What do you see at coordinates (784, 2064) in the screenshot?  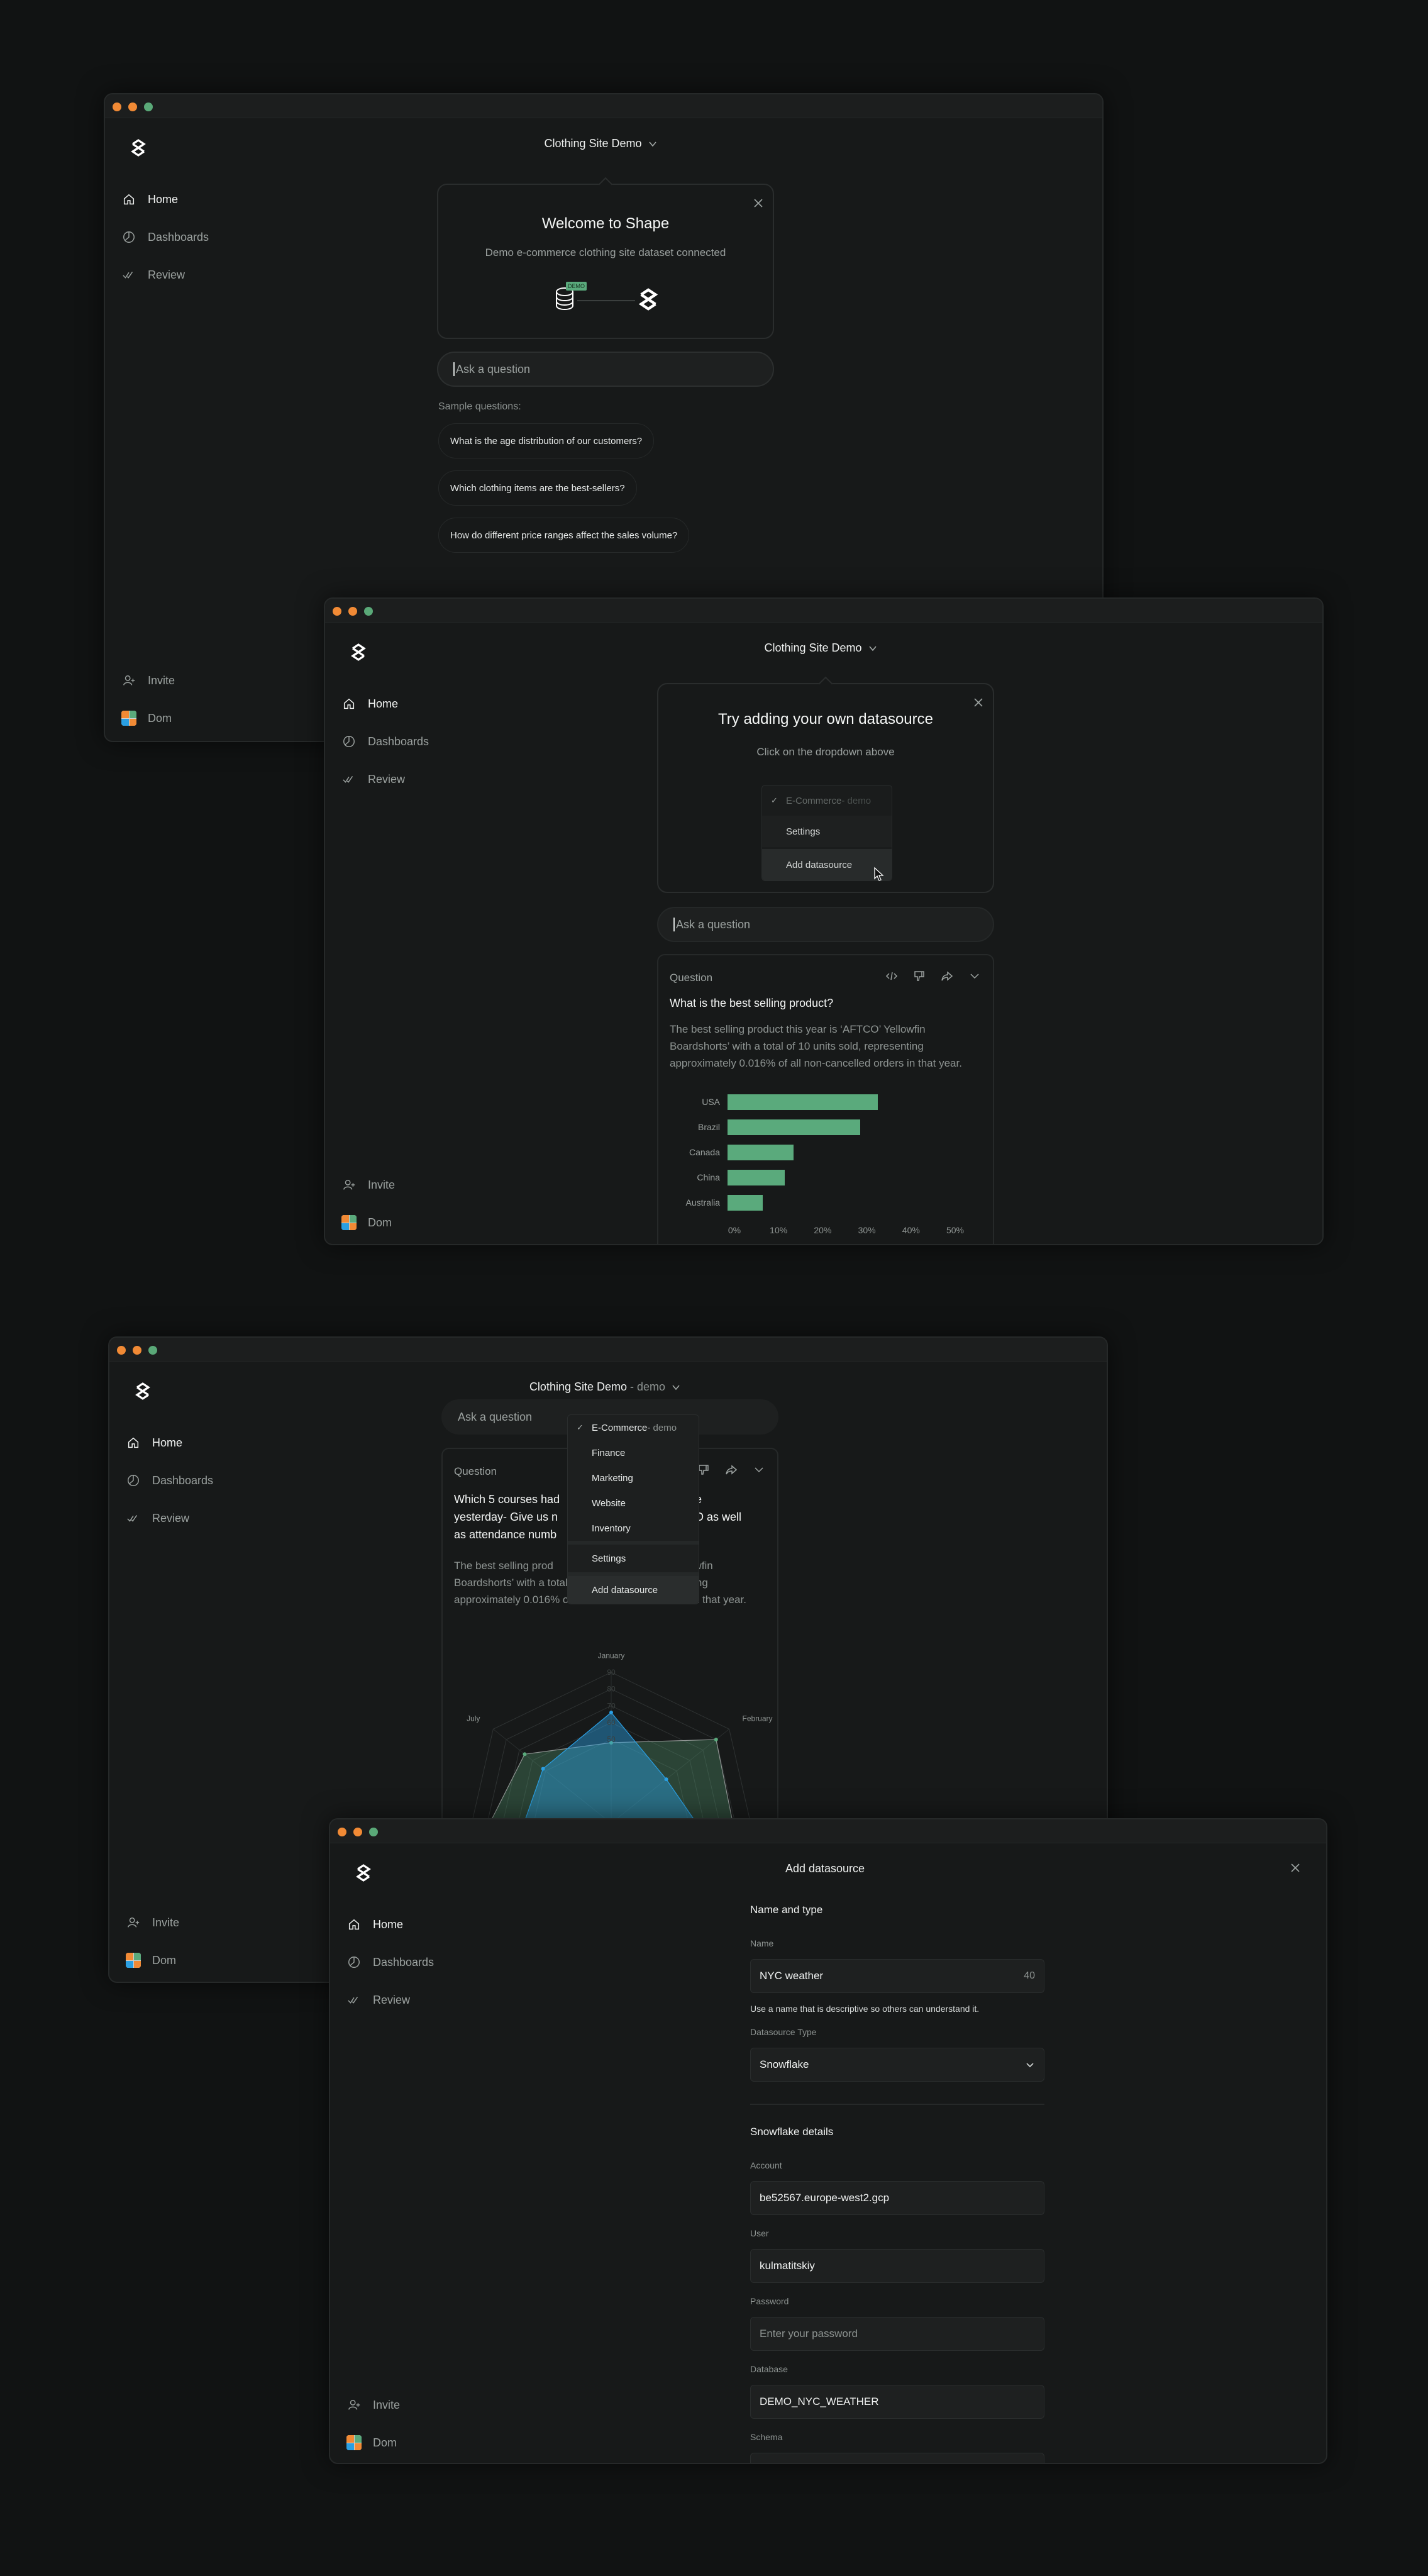 I see `datasource-type-value: Snowflake` at bounding box center [784, 2064].